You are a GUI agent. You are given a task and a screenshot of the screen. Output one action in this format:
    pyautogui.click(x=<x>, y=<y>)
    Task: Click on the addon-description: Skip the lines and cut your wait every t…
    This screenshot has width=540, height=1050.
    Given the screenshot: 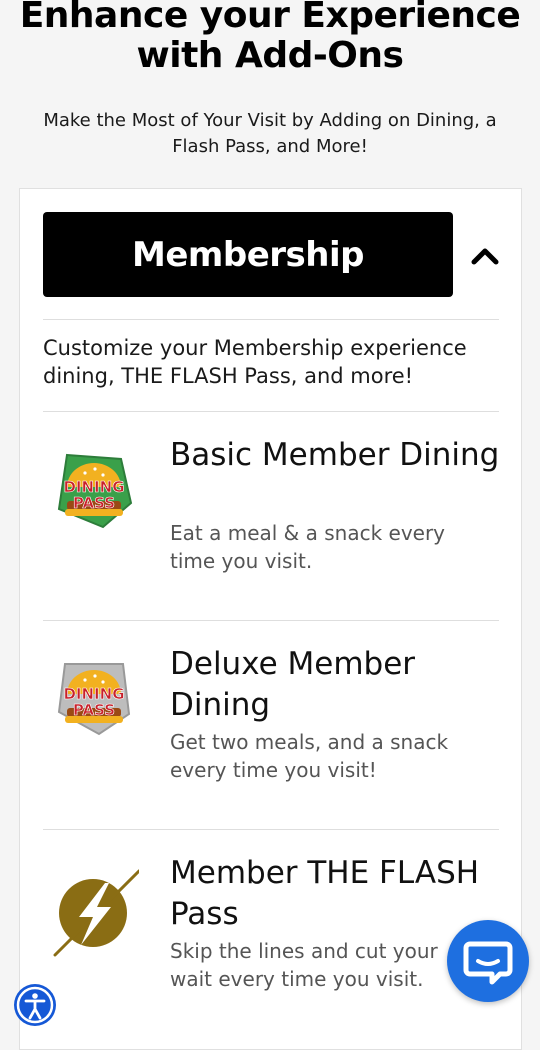 What is the action you would take?
    pyautogui.click(x=304, y=965)
    